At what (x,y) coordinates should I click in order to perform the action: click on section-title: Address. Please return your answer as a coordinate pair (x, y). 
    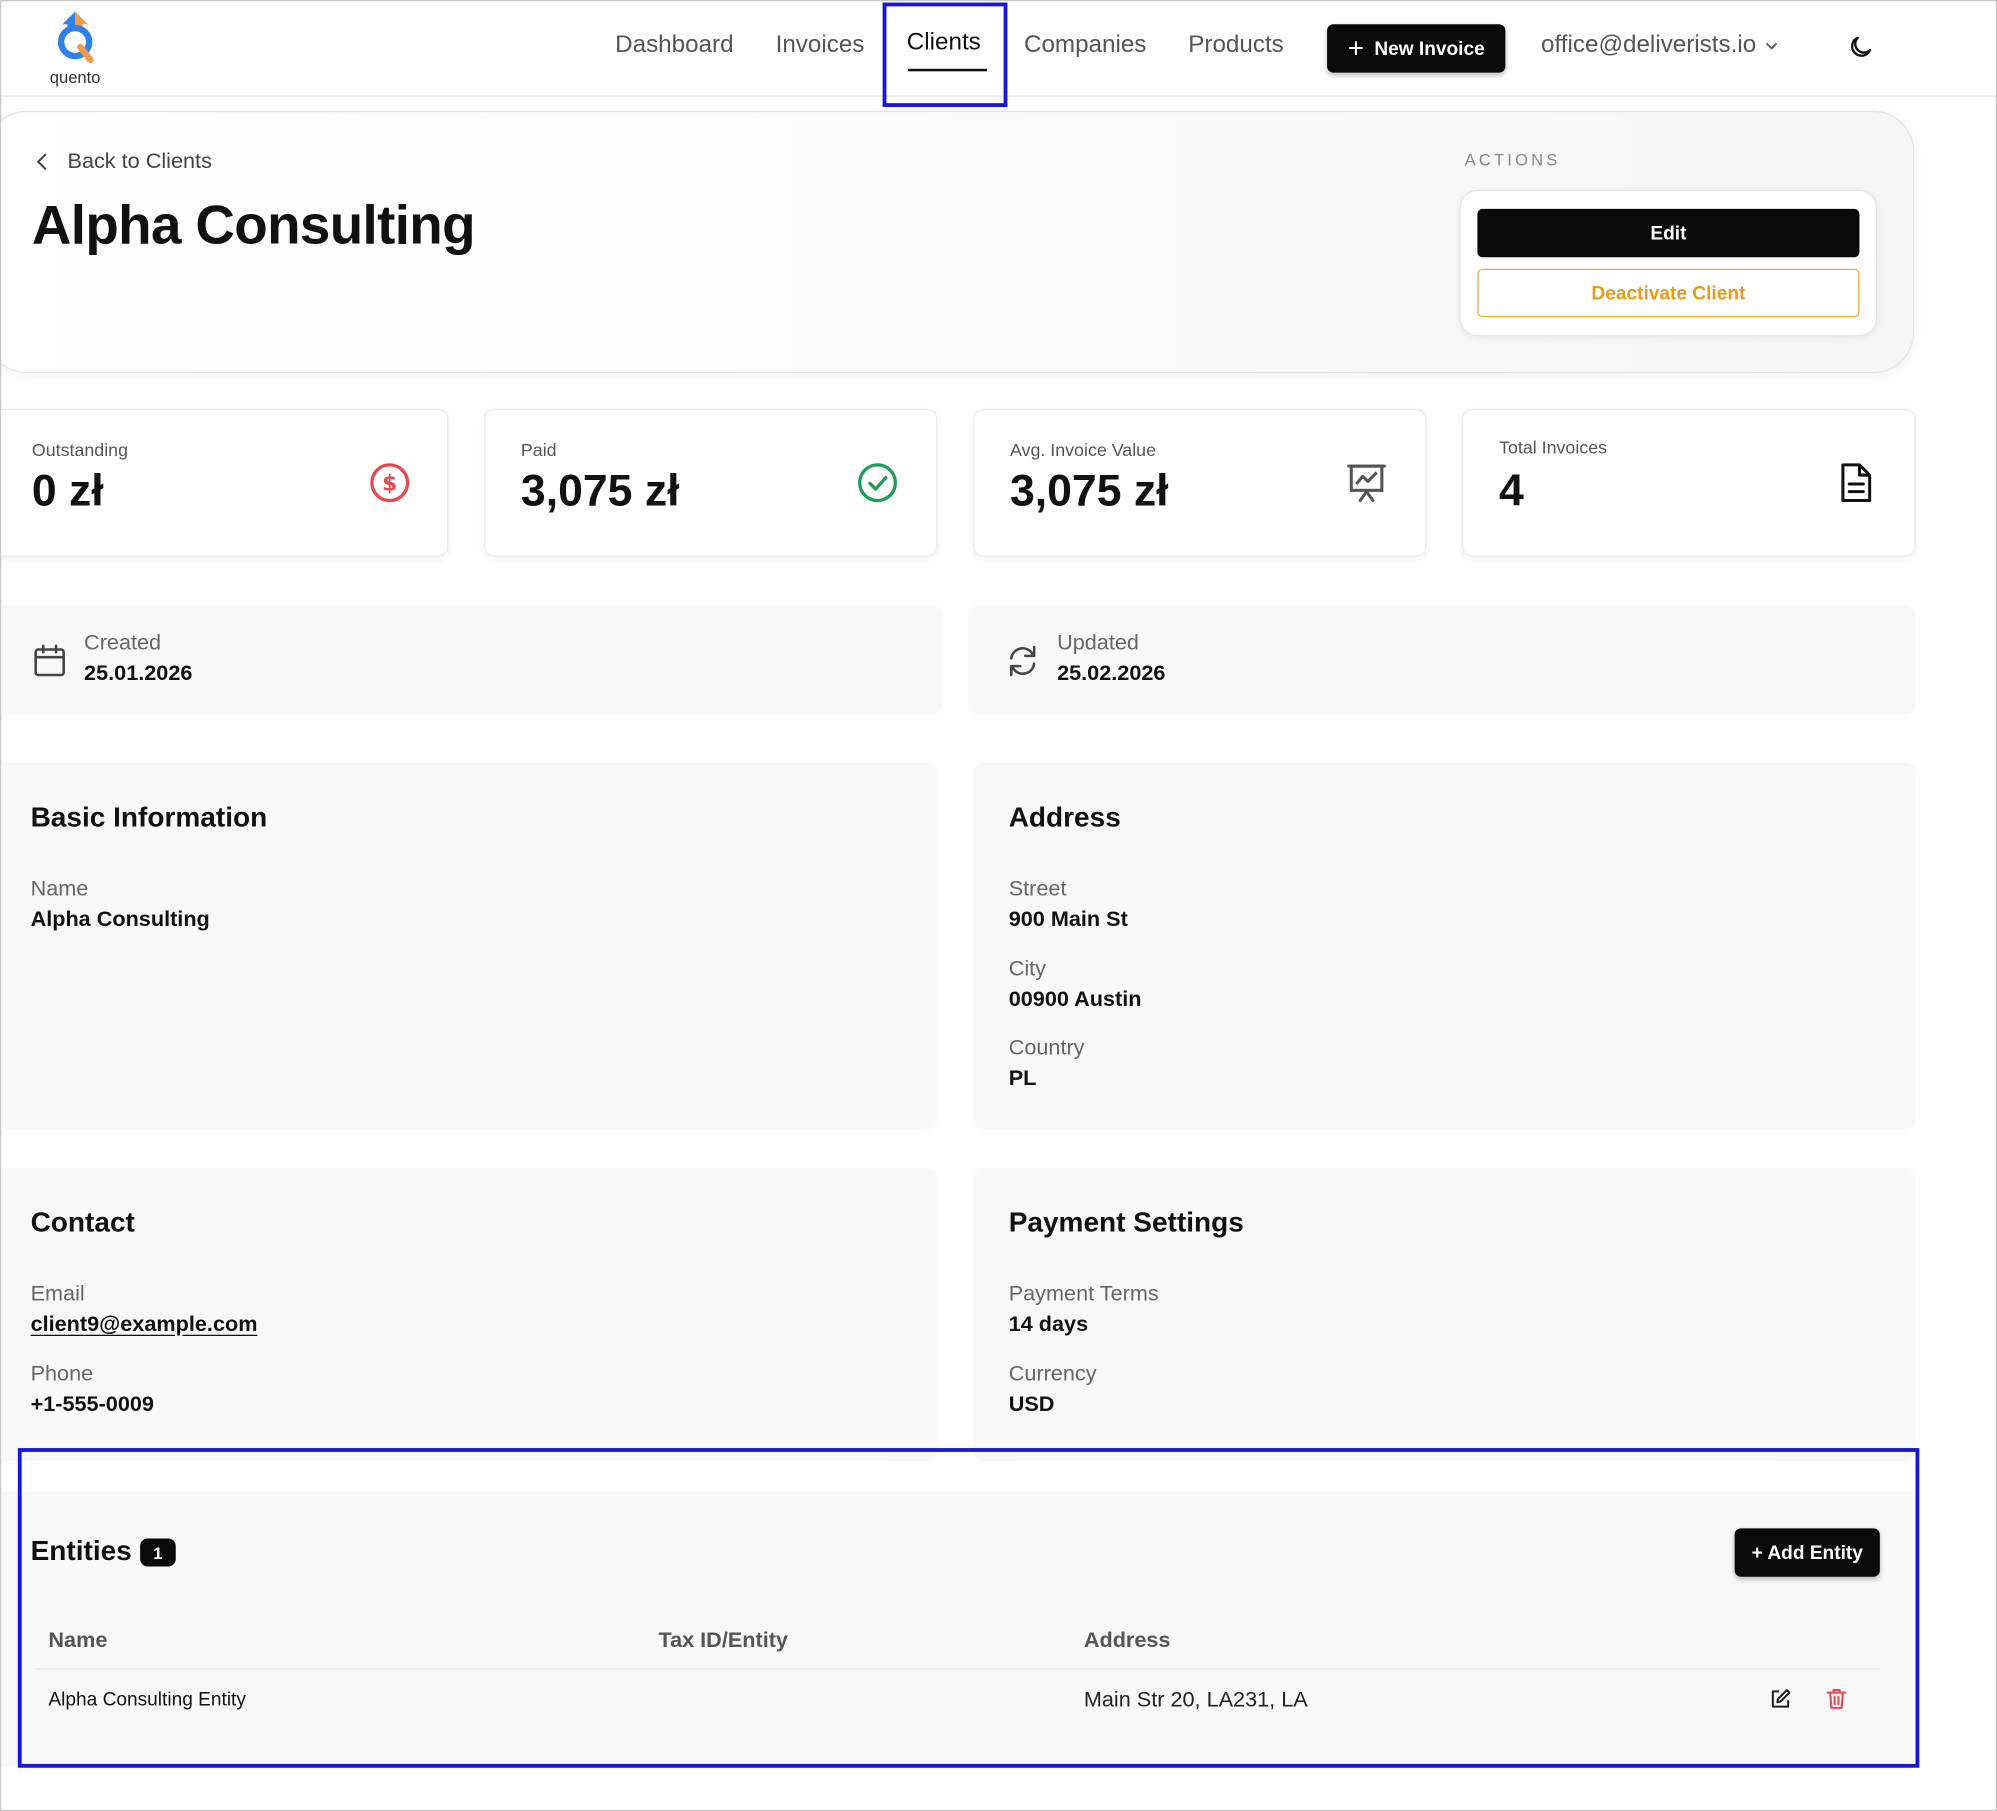
    Looking at the image, I should click on (1064, 817).